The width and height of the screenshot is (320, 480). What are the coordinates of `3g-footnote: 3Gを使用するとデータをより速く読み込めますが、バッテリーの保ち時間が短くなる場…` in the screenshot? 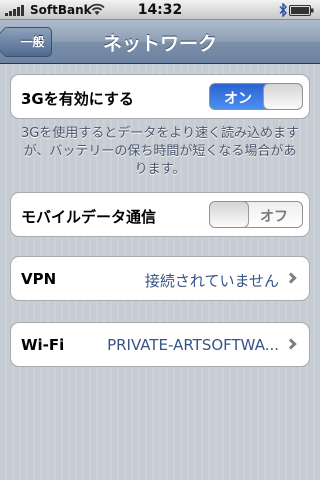 It's located at (160, 151).